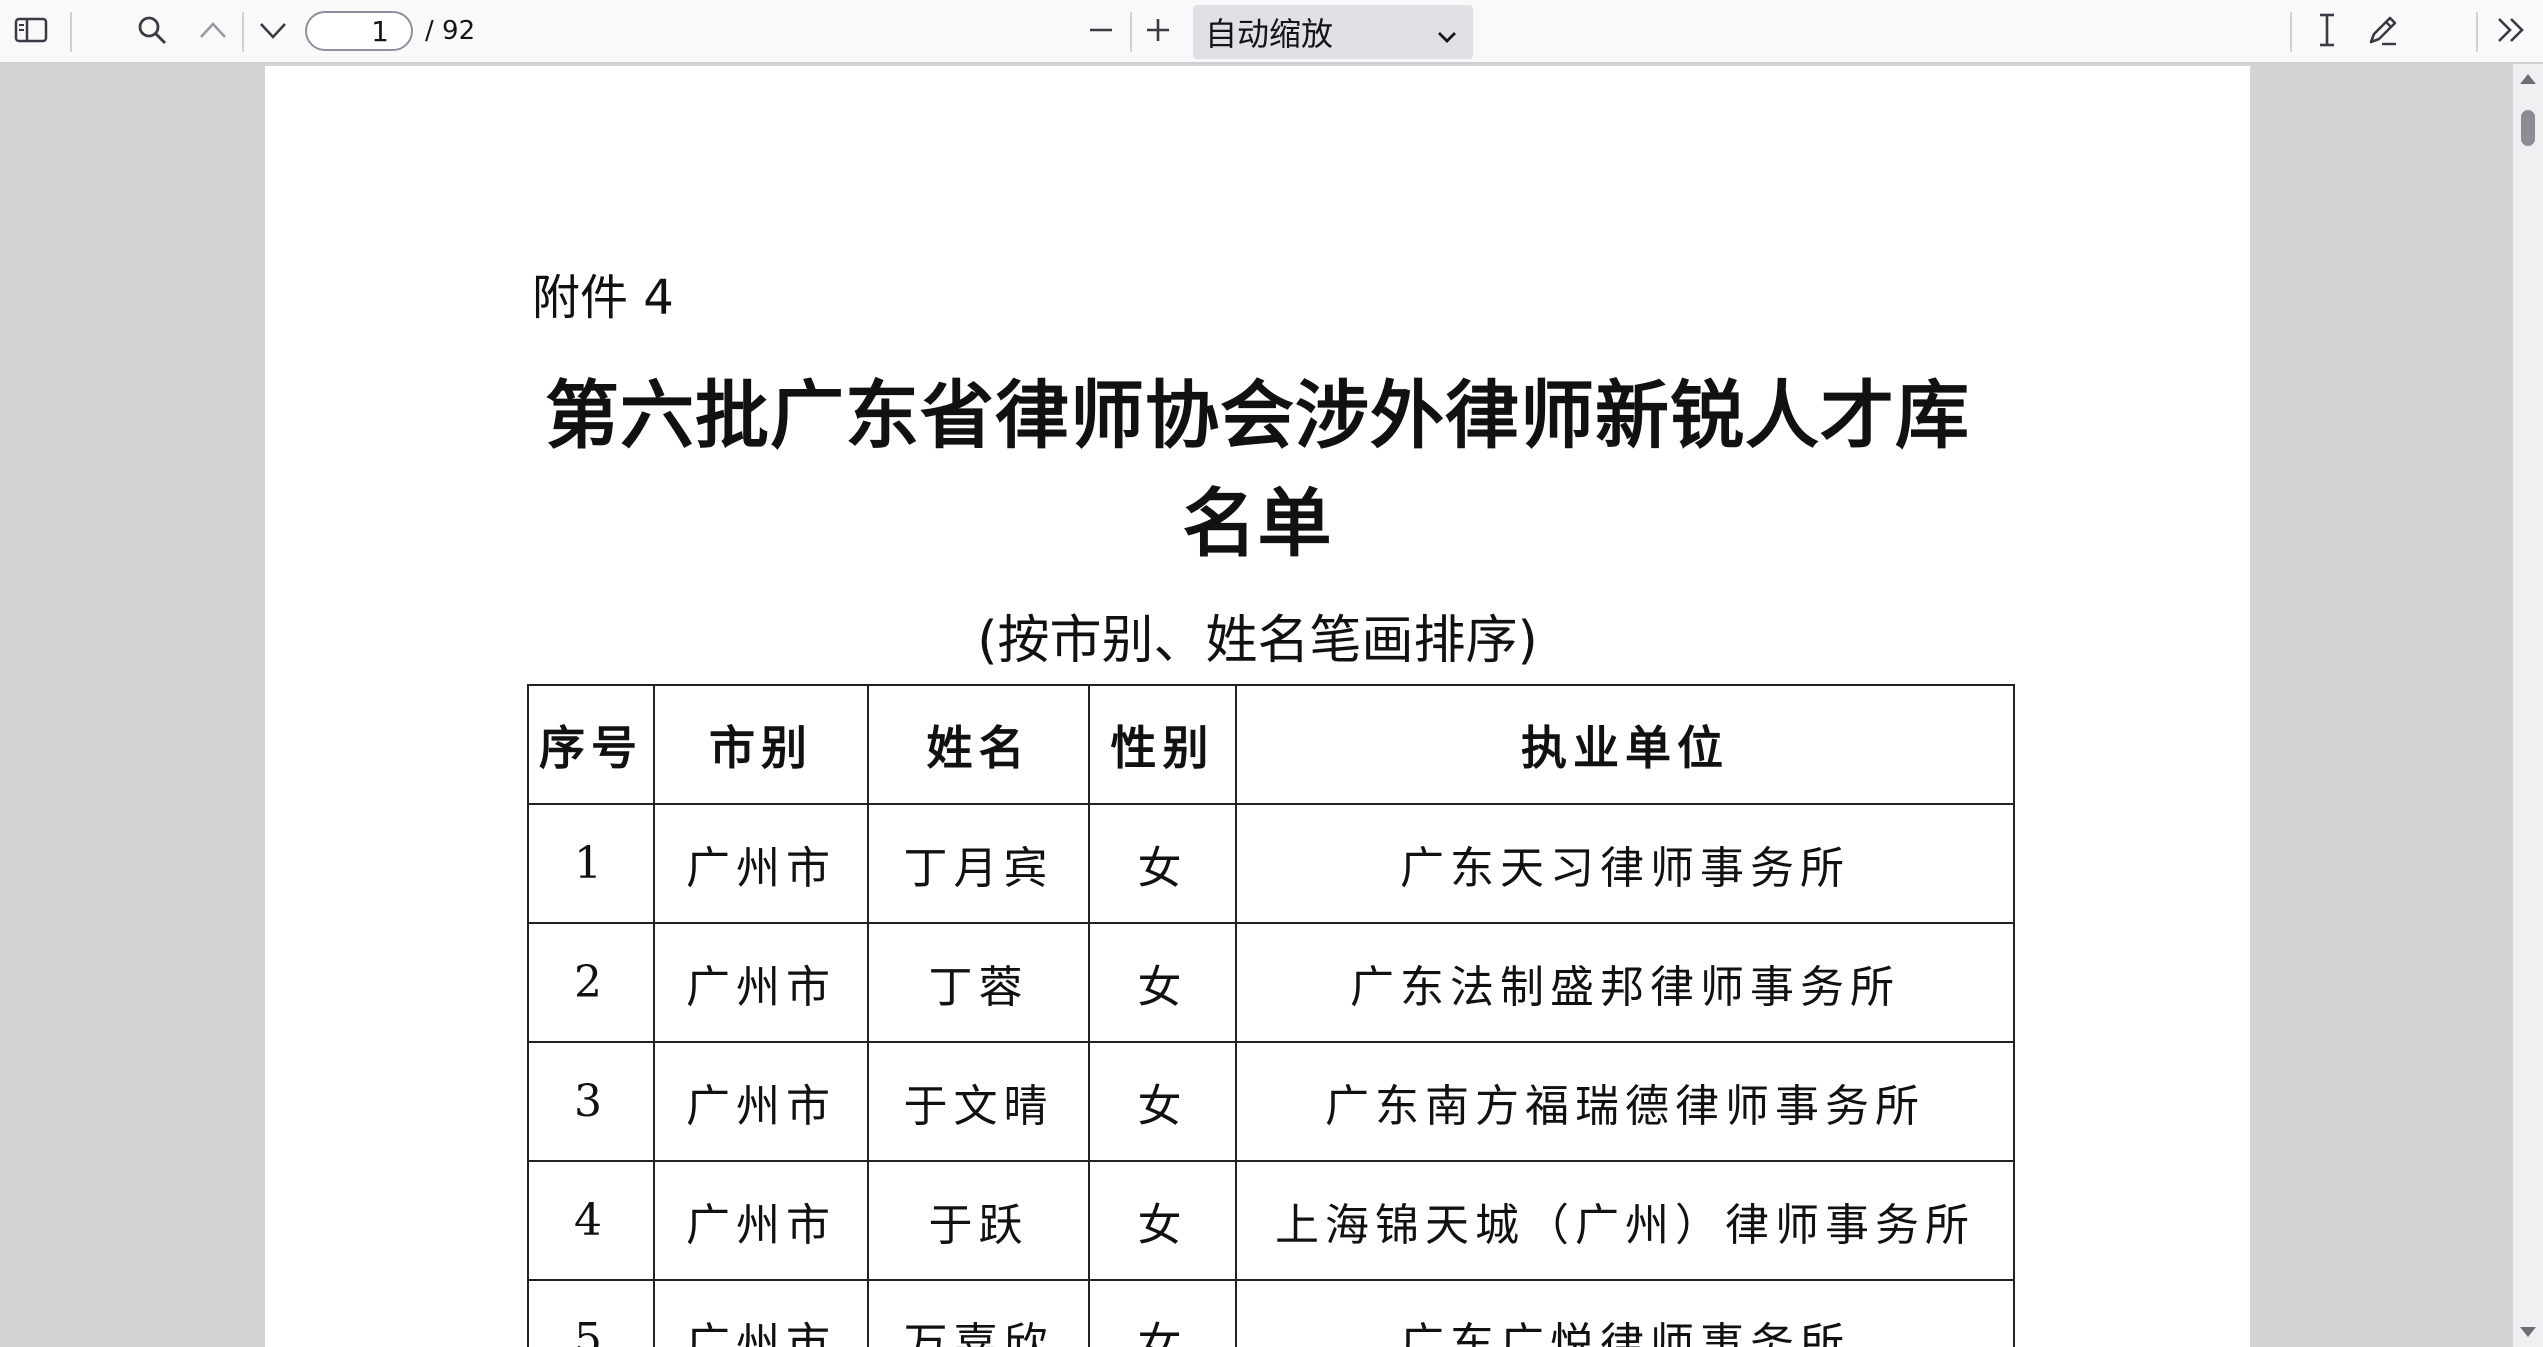 The image size is (2543, 1347). I want to click on page-number-input, so click(359, 31).